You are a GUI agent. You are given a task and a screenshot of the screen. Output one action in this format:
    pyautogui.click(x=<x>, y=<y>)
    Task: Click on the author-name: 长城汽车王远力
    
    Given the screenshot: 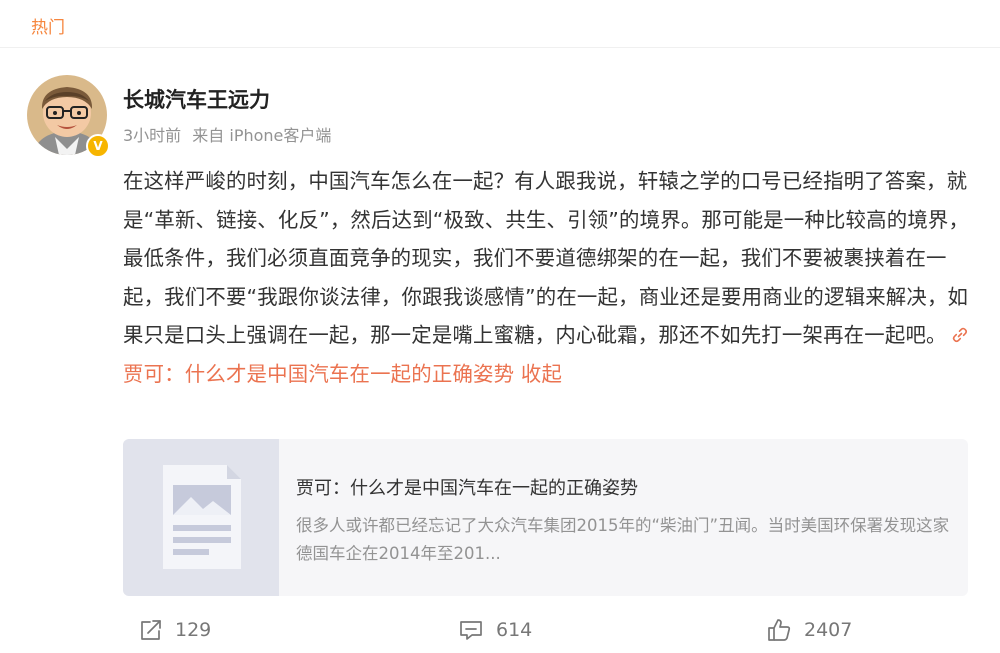 What is the action you would take?
    pyautogui.click(x=196, y=100)
    